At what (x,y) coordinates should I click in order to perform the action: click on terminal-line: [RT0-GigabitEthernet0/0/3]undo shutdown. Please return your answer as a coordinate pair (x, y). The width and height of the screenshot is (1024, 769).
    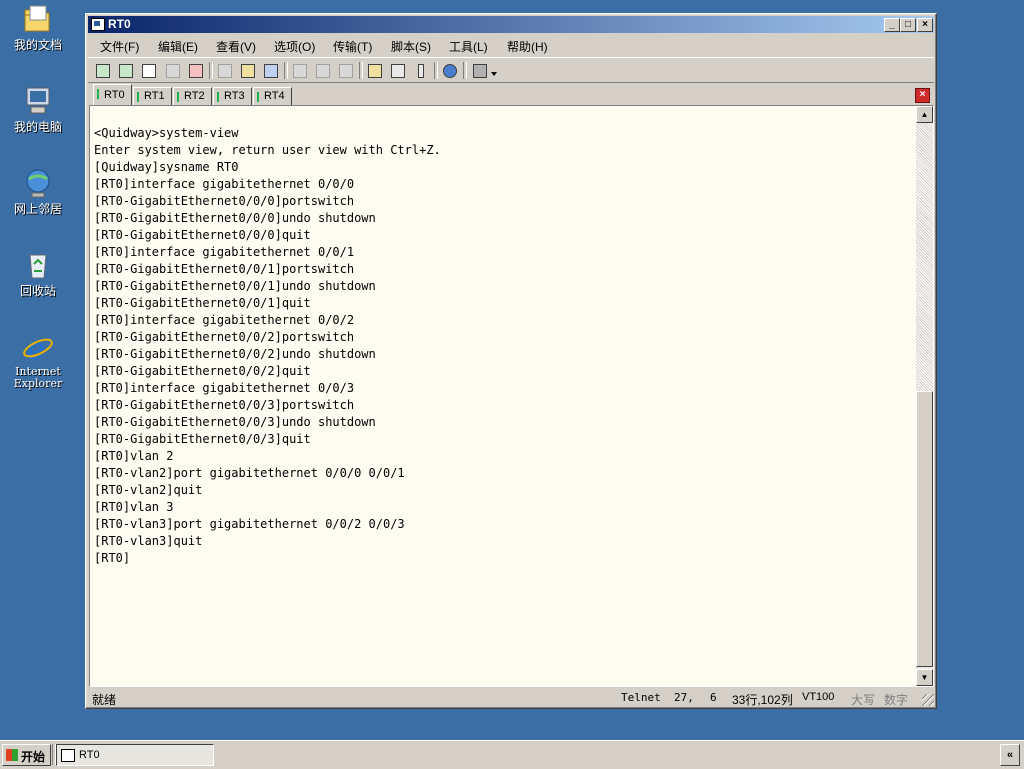
    Looking at the image, I should click on (235, 422).